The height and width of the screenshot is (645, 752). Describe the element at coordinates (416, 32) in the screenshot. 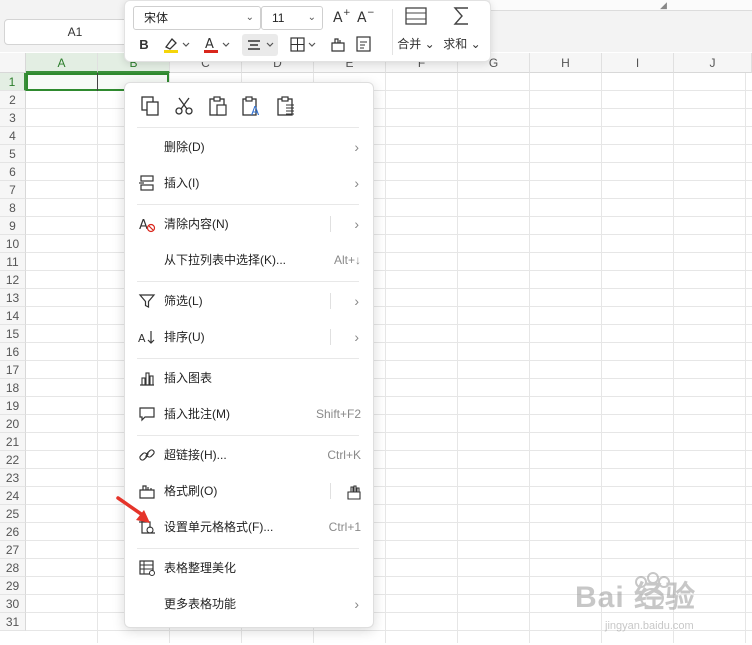

I see `merge-button: 合并 ⌄` at that location.